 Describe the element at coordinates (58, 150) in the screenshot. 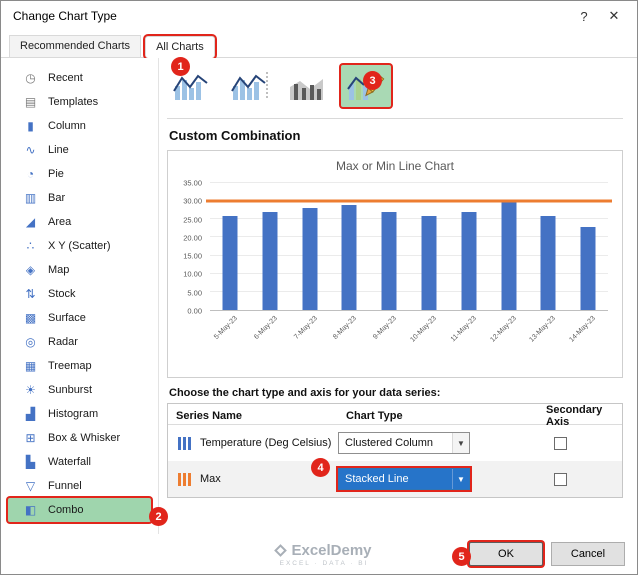

I see `sidebar-item-label: Line` at that location.